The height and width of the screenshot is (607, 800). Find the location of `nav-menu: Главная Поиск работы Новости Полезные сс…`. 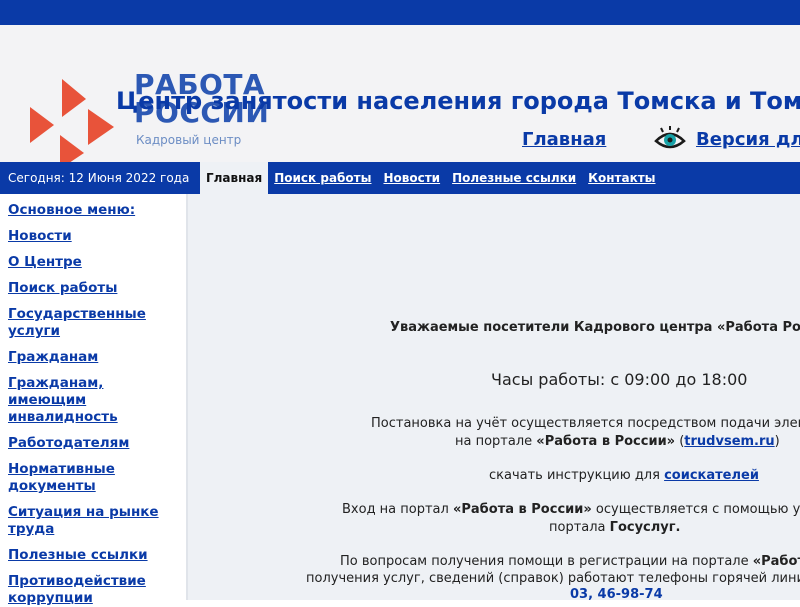

nav-menu: Главная Поиск работы Новости Полезные сс… is located at coordinates (431, 178).